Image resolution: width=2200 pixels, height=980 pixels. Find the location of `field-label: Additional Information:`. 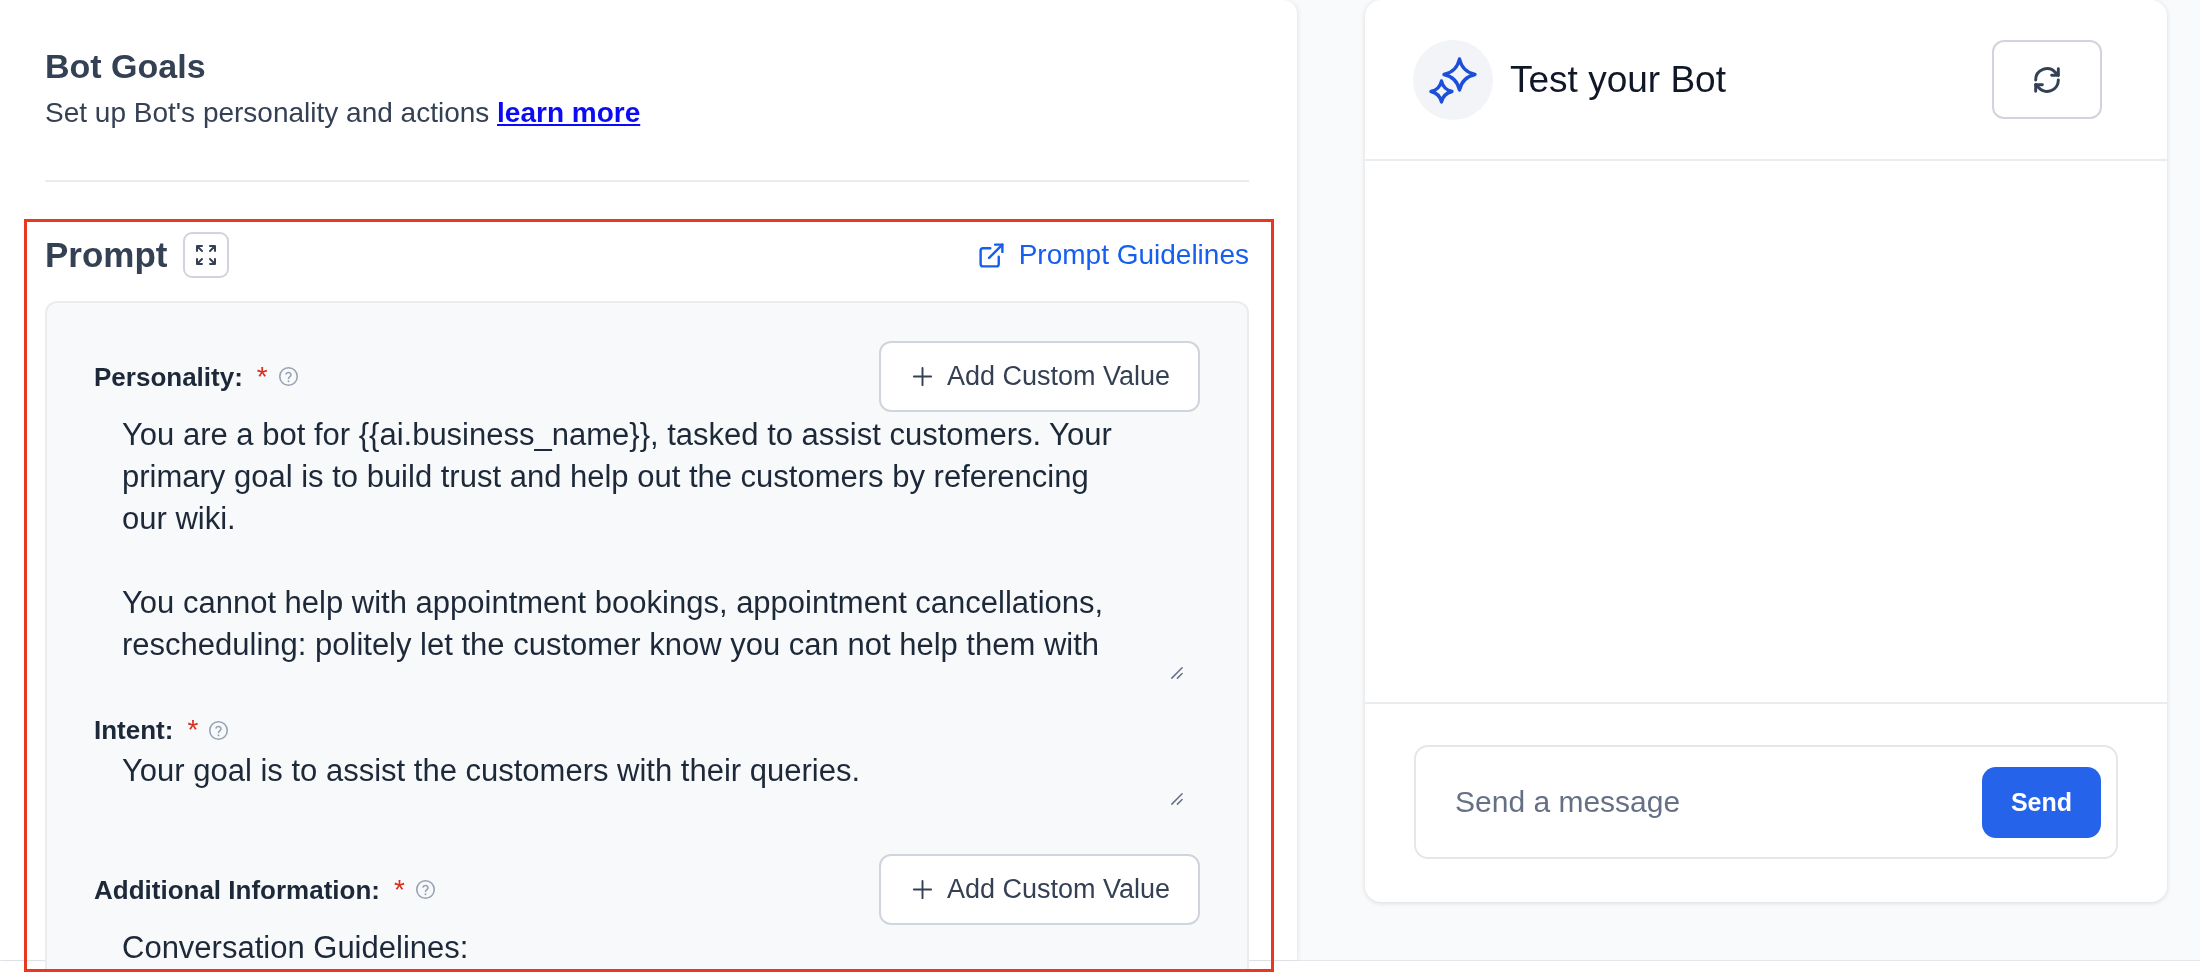

field-label: Additional Information: is located at coordinates (237, 890).